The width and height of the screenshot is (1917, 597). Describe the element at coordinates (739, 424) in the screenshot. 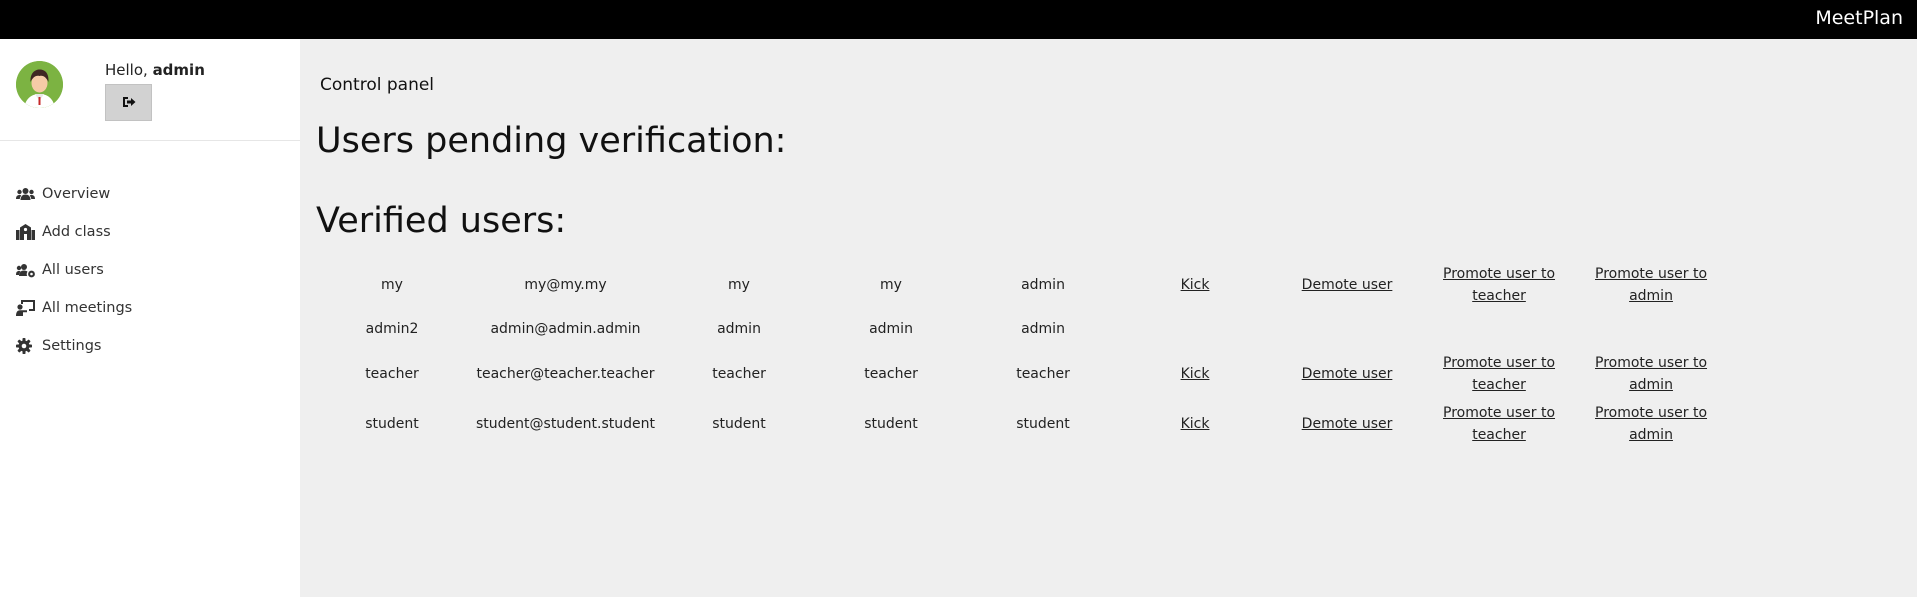

I see `cell-name: student` at that location.